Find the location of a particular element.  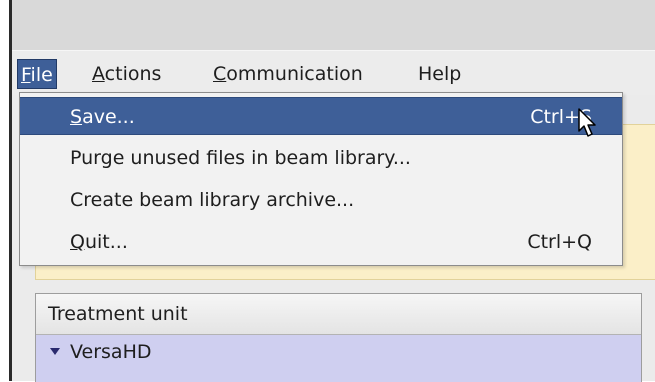

menu-file-mnemonic: F is located at coordinates (26, 75).